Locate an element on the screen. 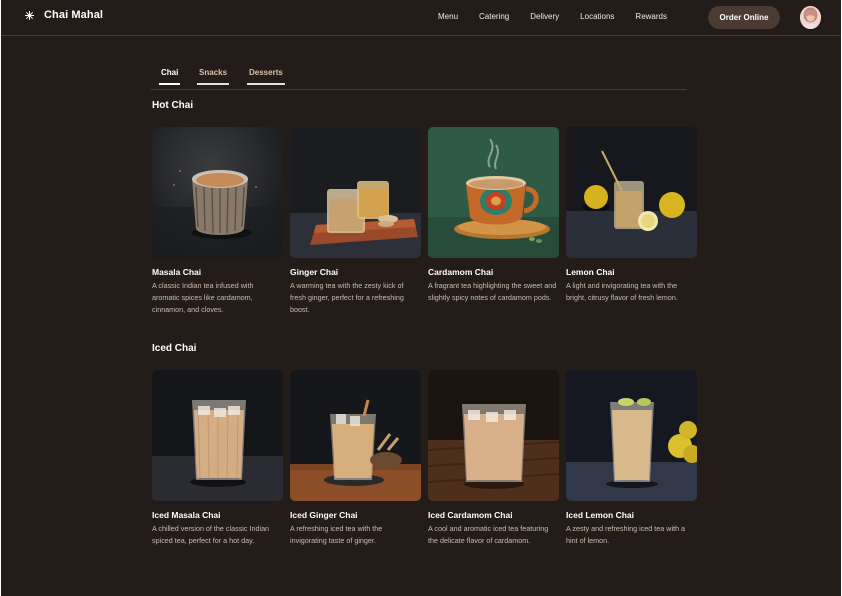 The height and width of the screenshot is (596, 842). tab-snacks: Snacks is located at coordinates (213, 76).